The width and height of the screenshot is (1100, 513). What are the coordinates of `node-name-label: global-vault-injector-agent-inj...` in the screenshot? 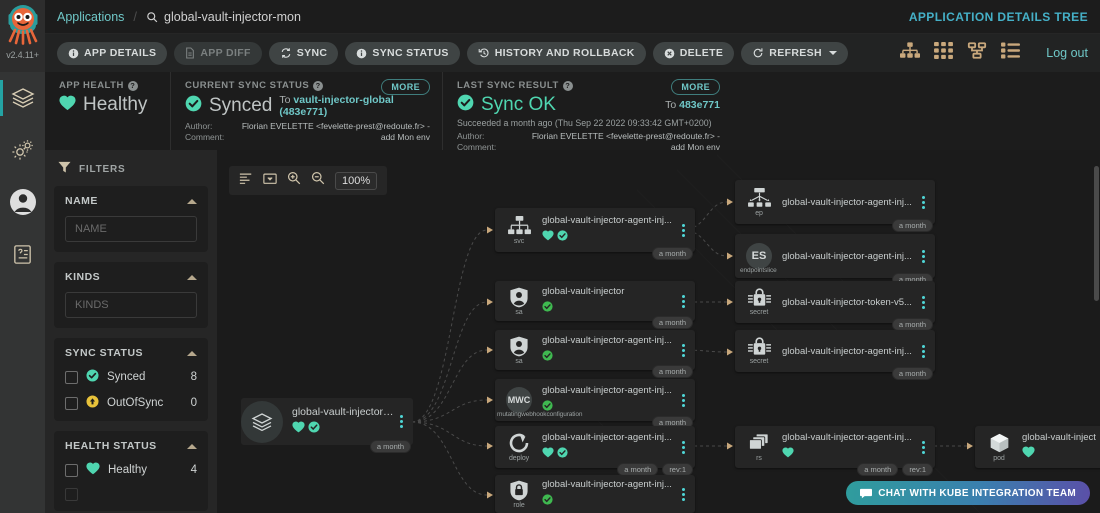 It's located at (607, 437).